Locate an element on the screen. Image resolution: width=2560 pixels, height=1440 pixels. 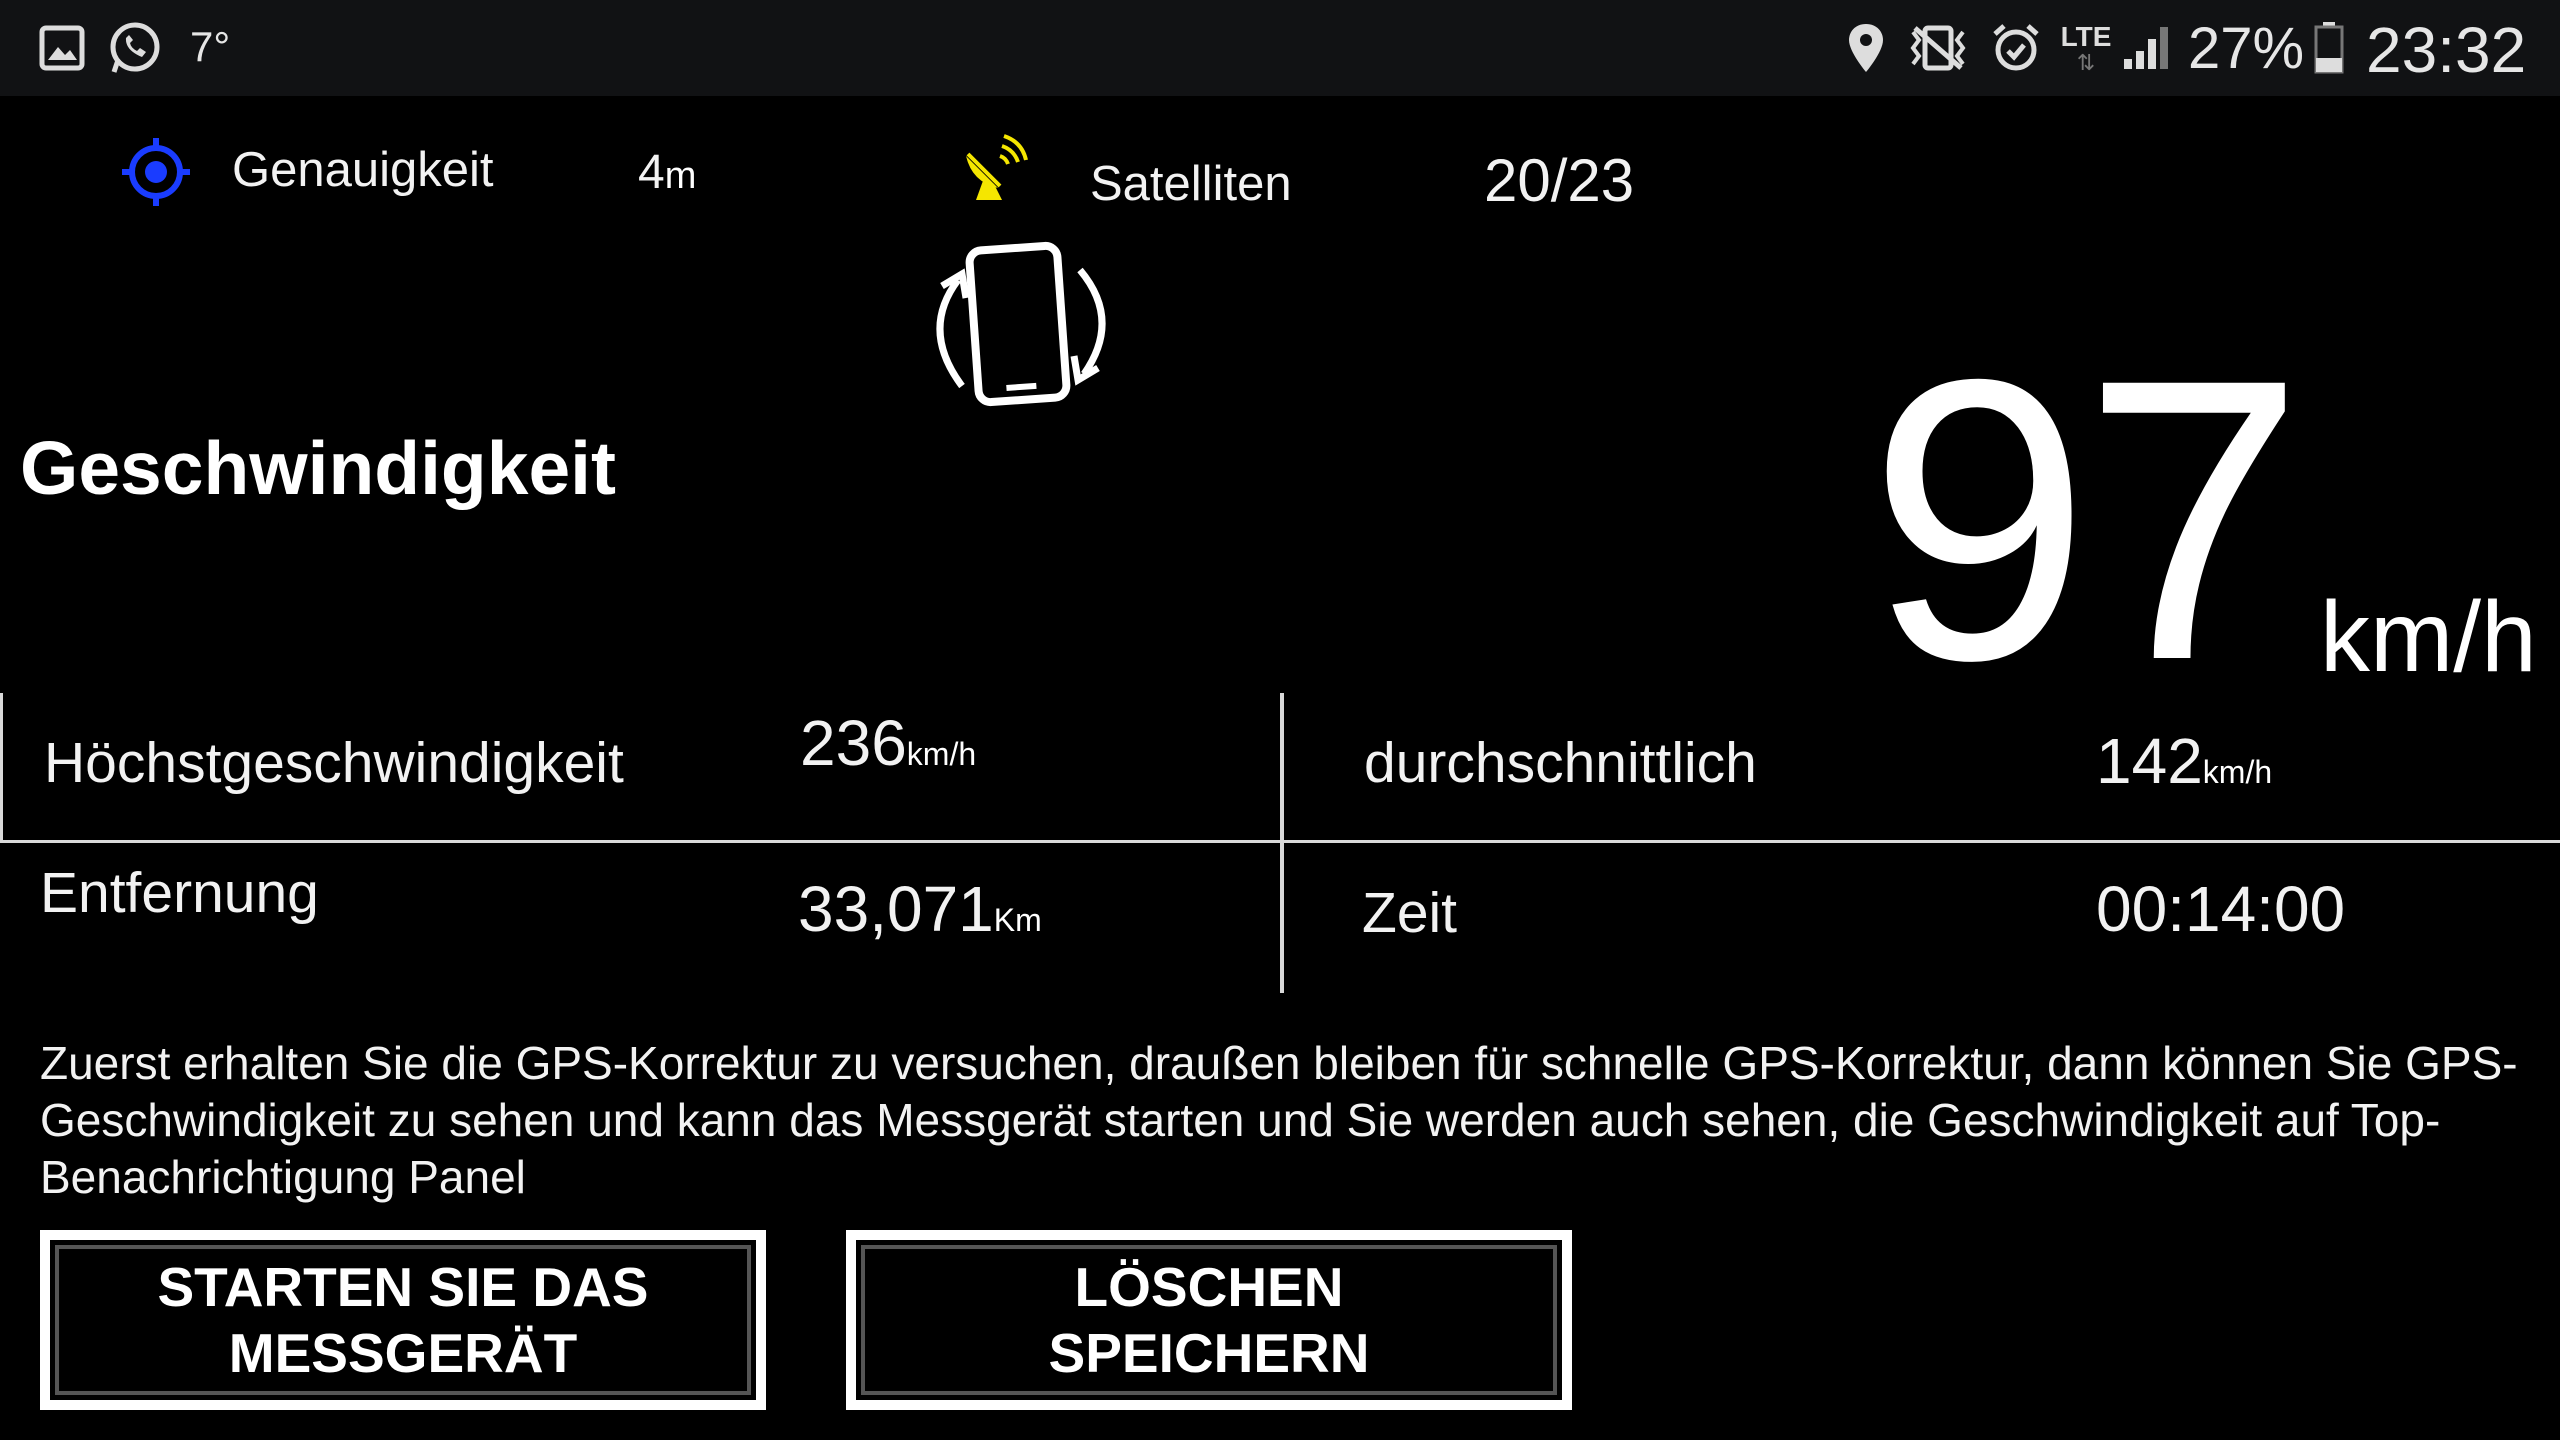
battery-percentage: 27% is located at coordinates (2246, 48).